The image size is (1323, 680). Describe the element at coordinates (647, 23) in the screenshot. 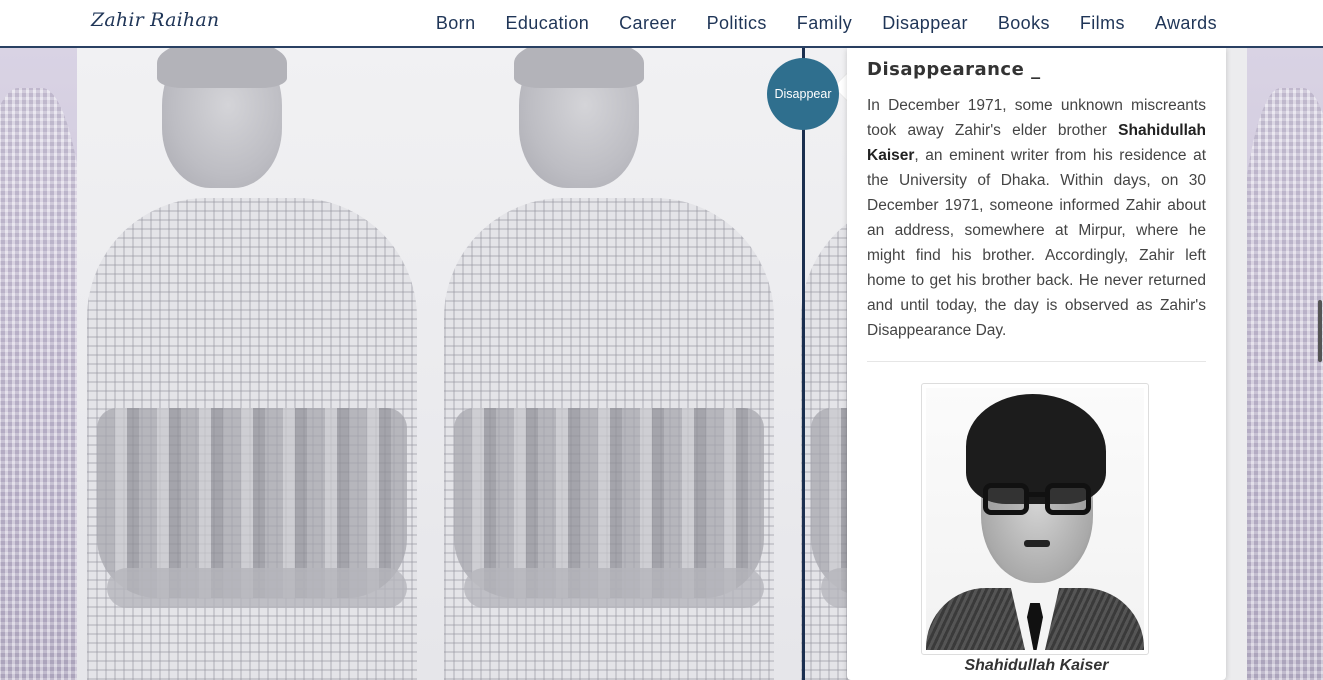

I see `nav-career: Career` at that location.